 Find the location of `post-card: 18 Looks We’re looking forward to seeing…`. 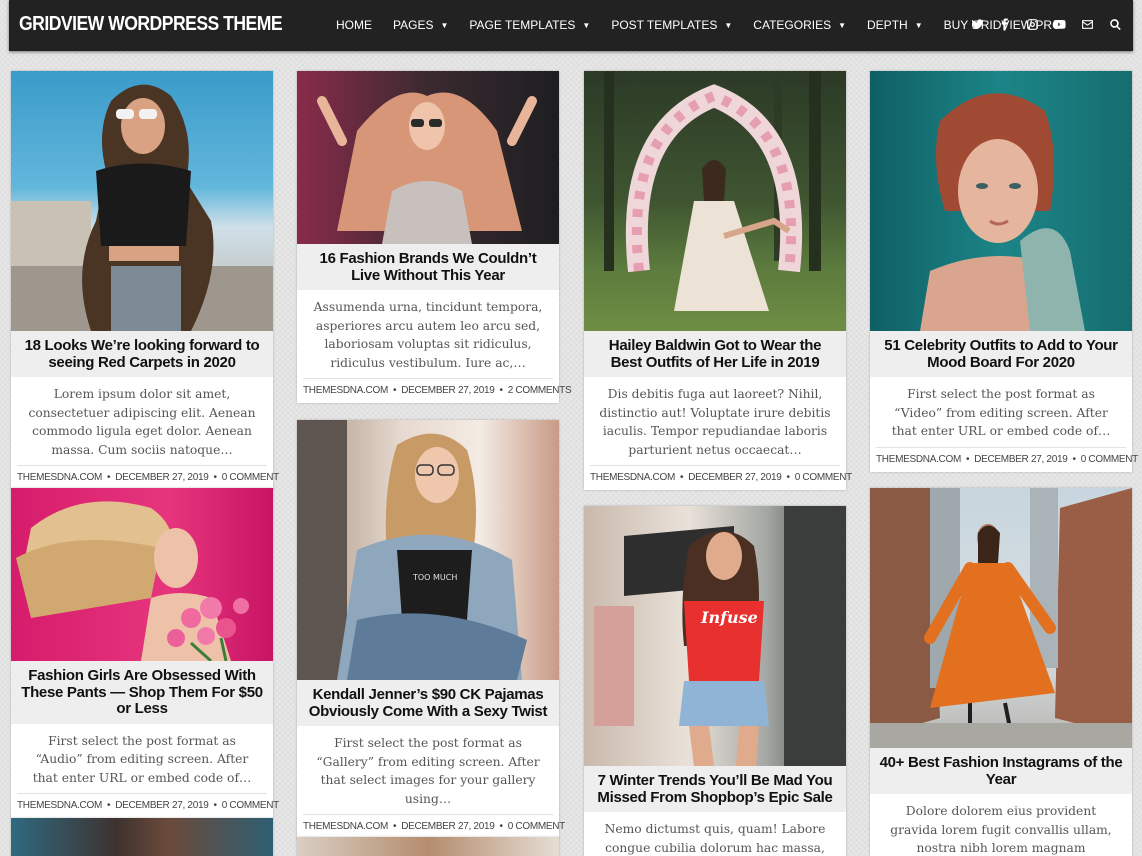

post-card: 18 Looks We’re looking forward to seeing… is located at coordinates (145, 280).